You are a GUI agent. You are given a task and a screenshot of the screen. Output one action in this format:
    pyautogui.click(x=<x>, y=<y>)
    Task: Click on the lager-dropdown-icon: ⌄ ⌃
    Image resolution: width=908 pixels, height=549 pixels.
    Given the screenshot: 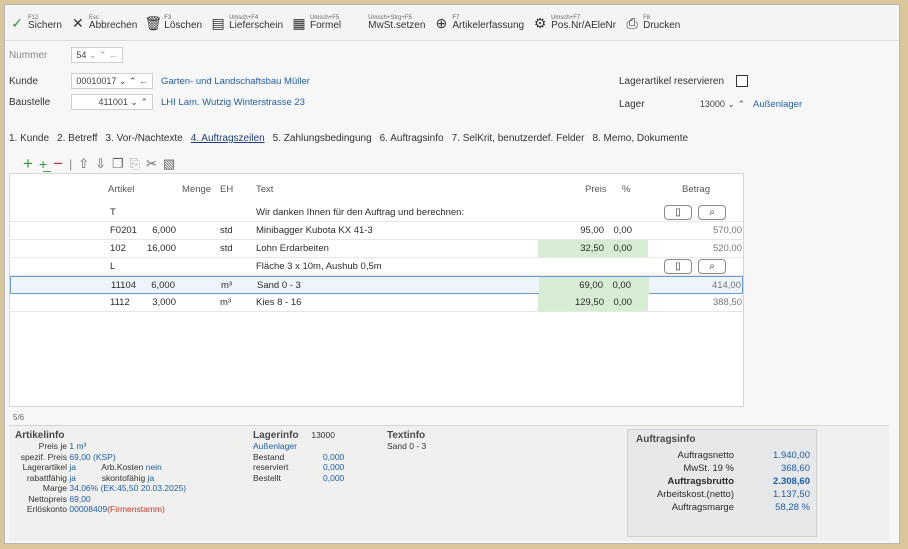 What is the action you would take?
    pyautogui.click(x=736, y=104)
    